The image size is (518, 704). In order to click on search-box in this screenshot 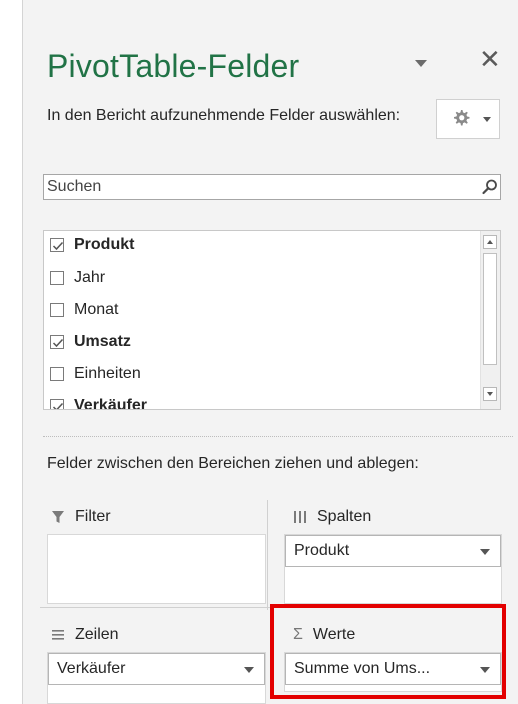, I will do `click(272, 187)`.